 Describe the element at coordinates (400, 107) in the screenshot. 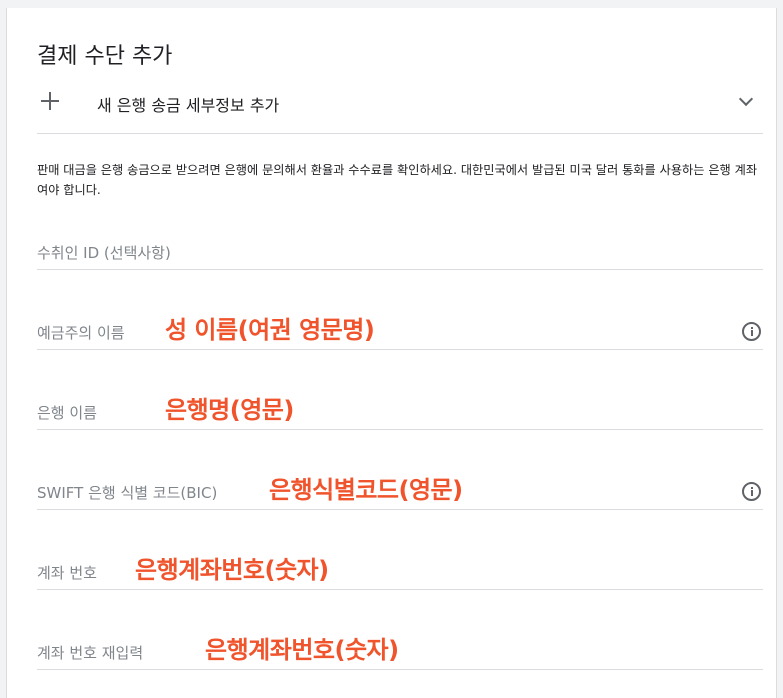

I see `add-bank-transfer-row: 새 은행 송금 세부정보 추가` at that location.